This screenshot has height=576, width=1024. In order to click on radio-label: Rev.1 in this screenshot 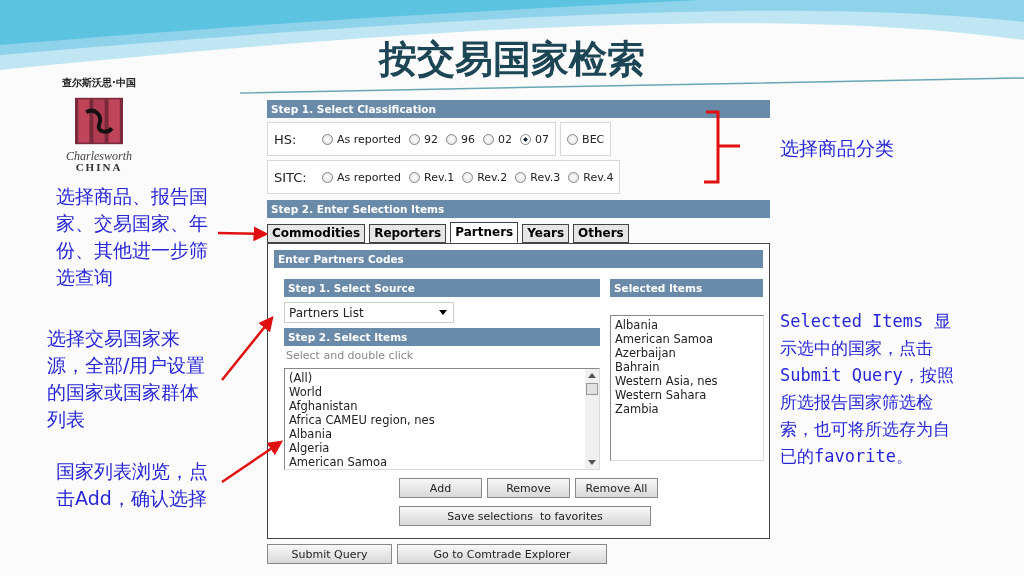, I will do `click(439, 177)`.